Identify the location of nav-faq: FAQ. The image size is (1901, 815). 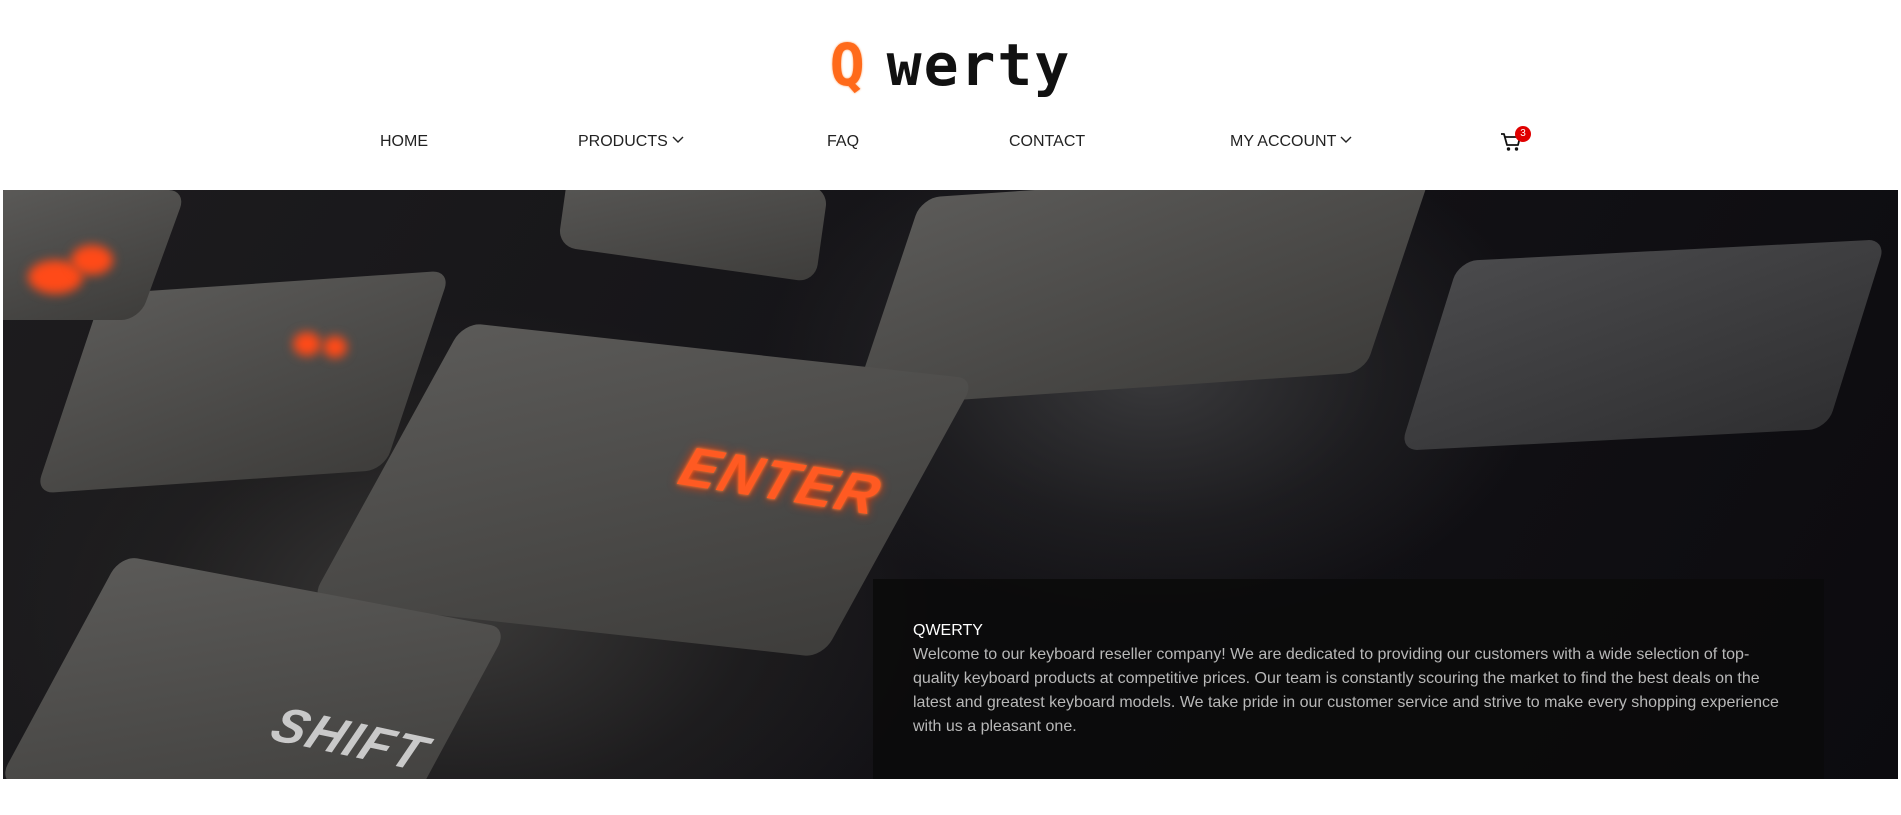
(843, 142).